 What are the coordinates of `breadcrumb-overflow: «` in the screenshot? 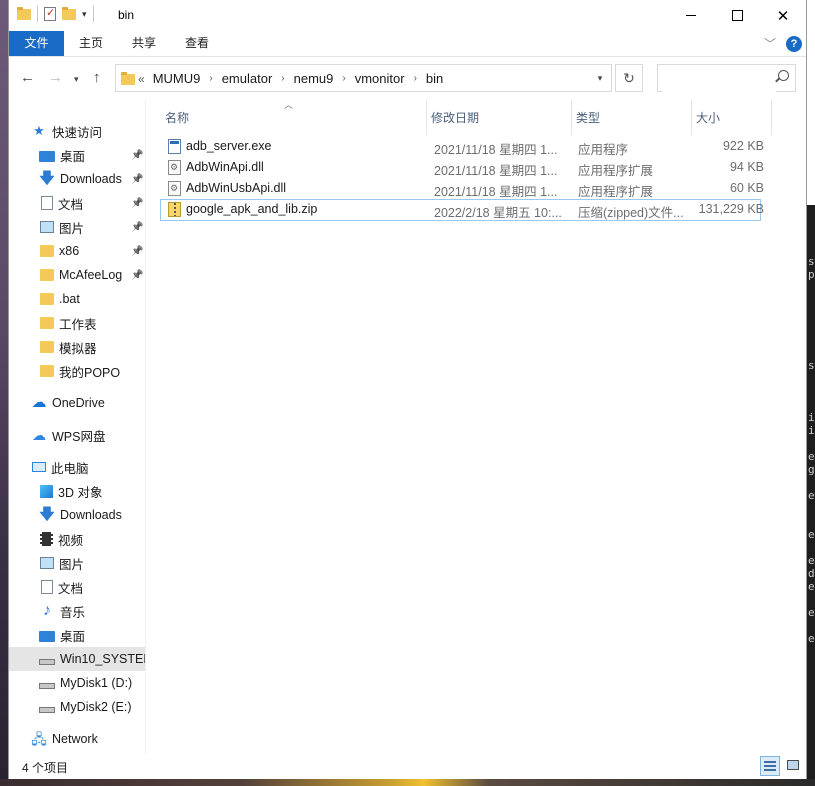 It's located at (141, 79).